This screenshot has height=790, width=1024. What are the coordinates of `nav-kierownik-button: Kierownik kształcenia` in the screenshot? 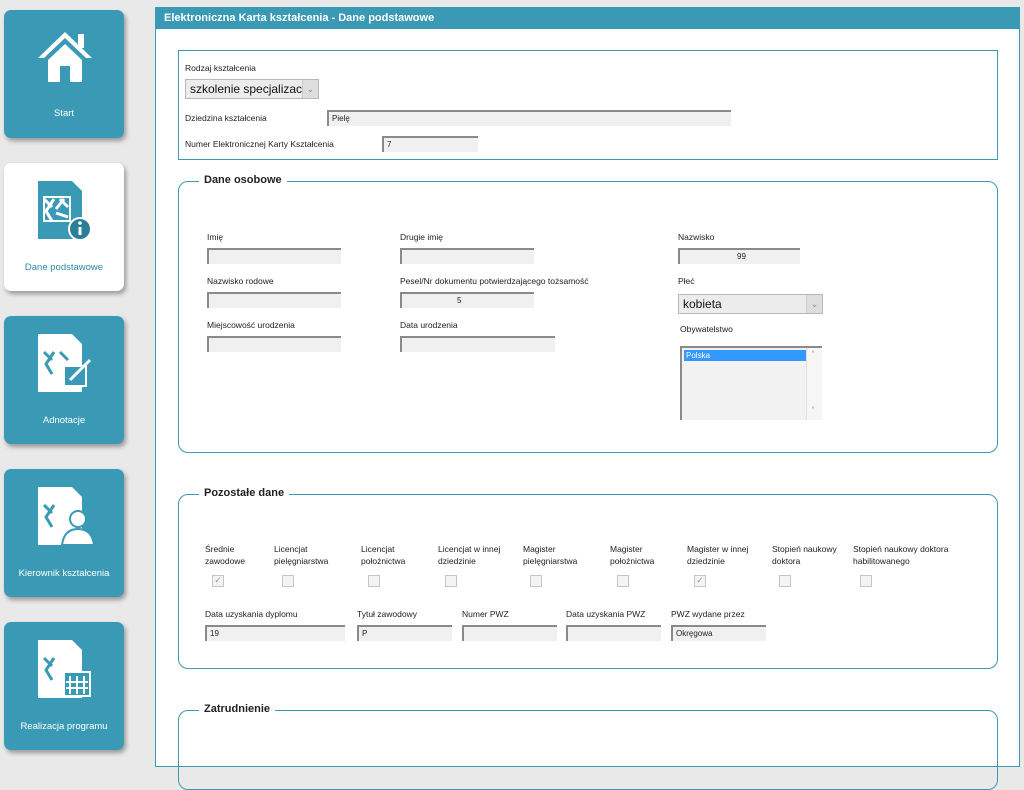 It's located at (64, 533).